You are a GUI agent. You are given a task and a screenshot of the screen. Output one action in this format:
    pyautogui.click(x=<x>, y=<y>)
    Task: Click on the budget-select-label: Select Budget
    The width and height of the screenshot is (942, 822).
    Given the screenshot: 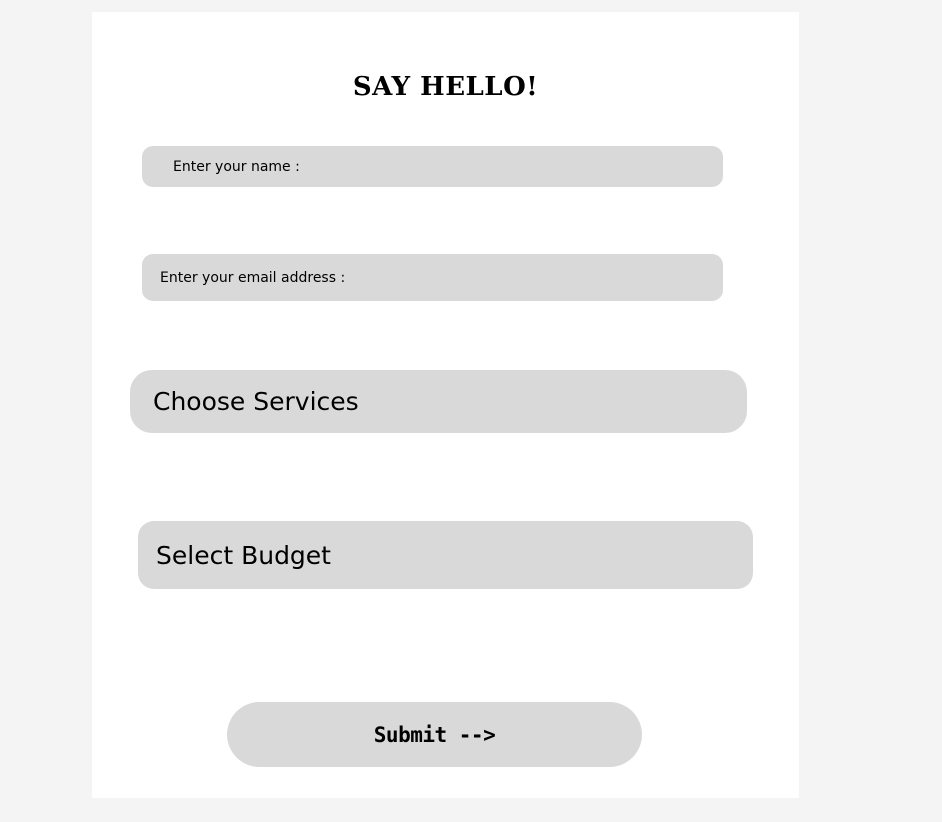 What is the action you would take?
    pyautogui.click(x=243, y=555)
    